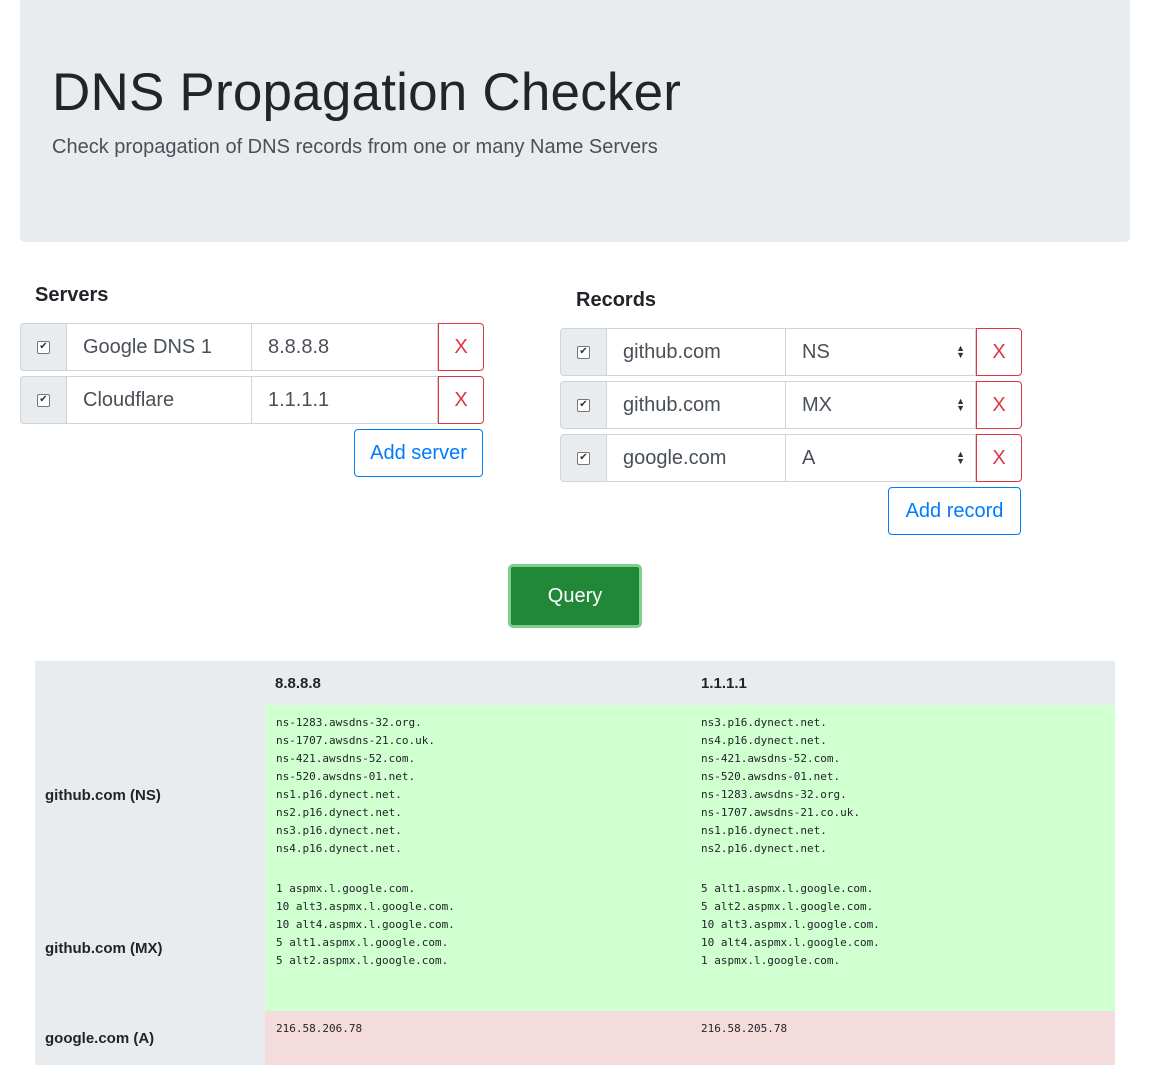 This screenshot has height=1089, width=1151. What do you see at coordinates (881, 458) in the screenshot?
I see `record-type-select: A ▲ ▼` at bounding box center [881, 458].